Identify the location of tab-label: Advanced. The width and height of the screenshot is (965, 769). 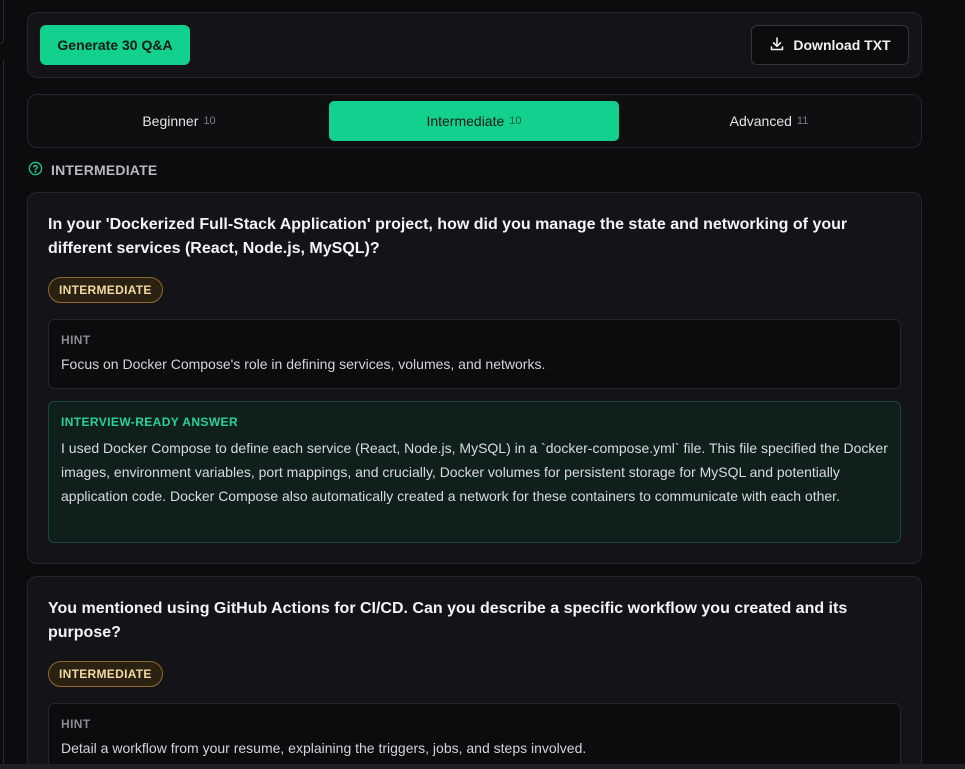
(760, 121).